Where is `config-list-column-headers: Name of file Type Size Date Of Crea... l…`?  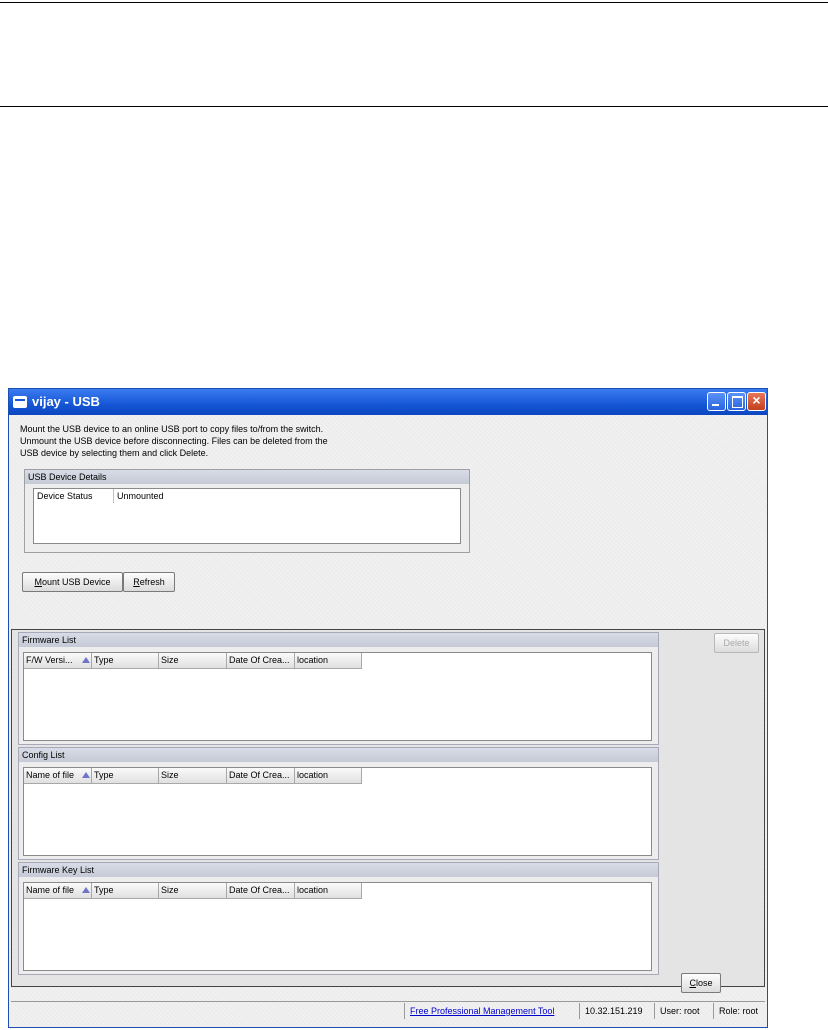
config-list-column-headers: Name of file Type Size Date Of Crea... l… is located at coordinates (193, 776).